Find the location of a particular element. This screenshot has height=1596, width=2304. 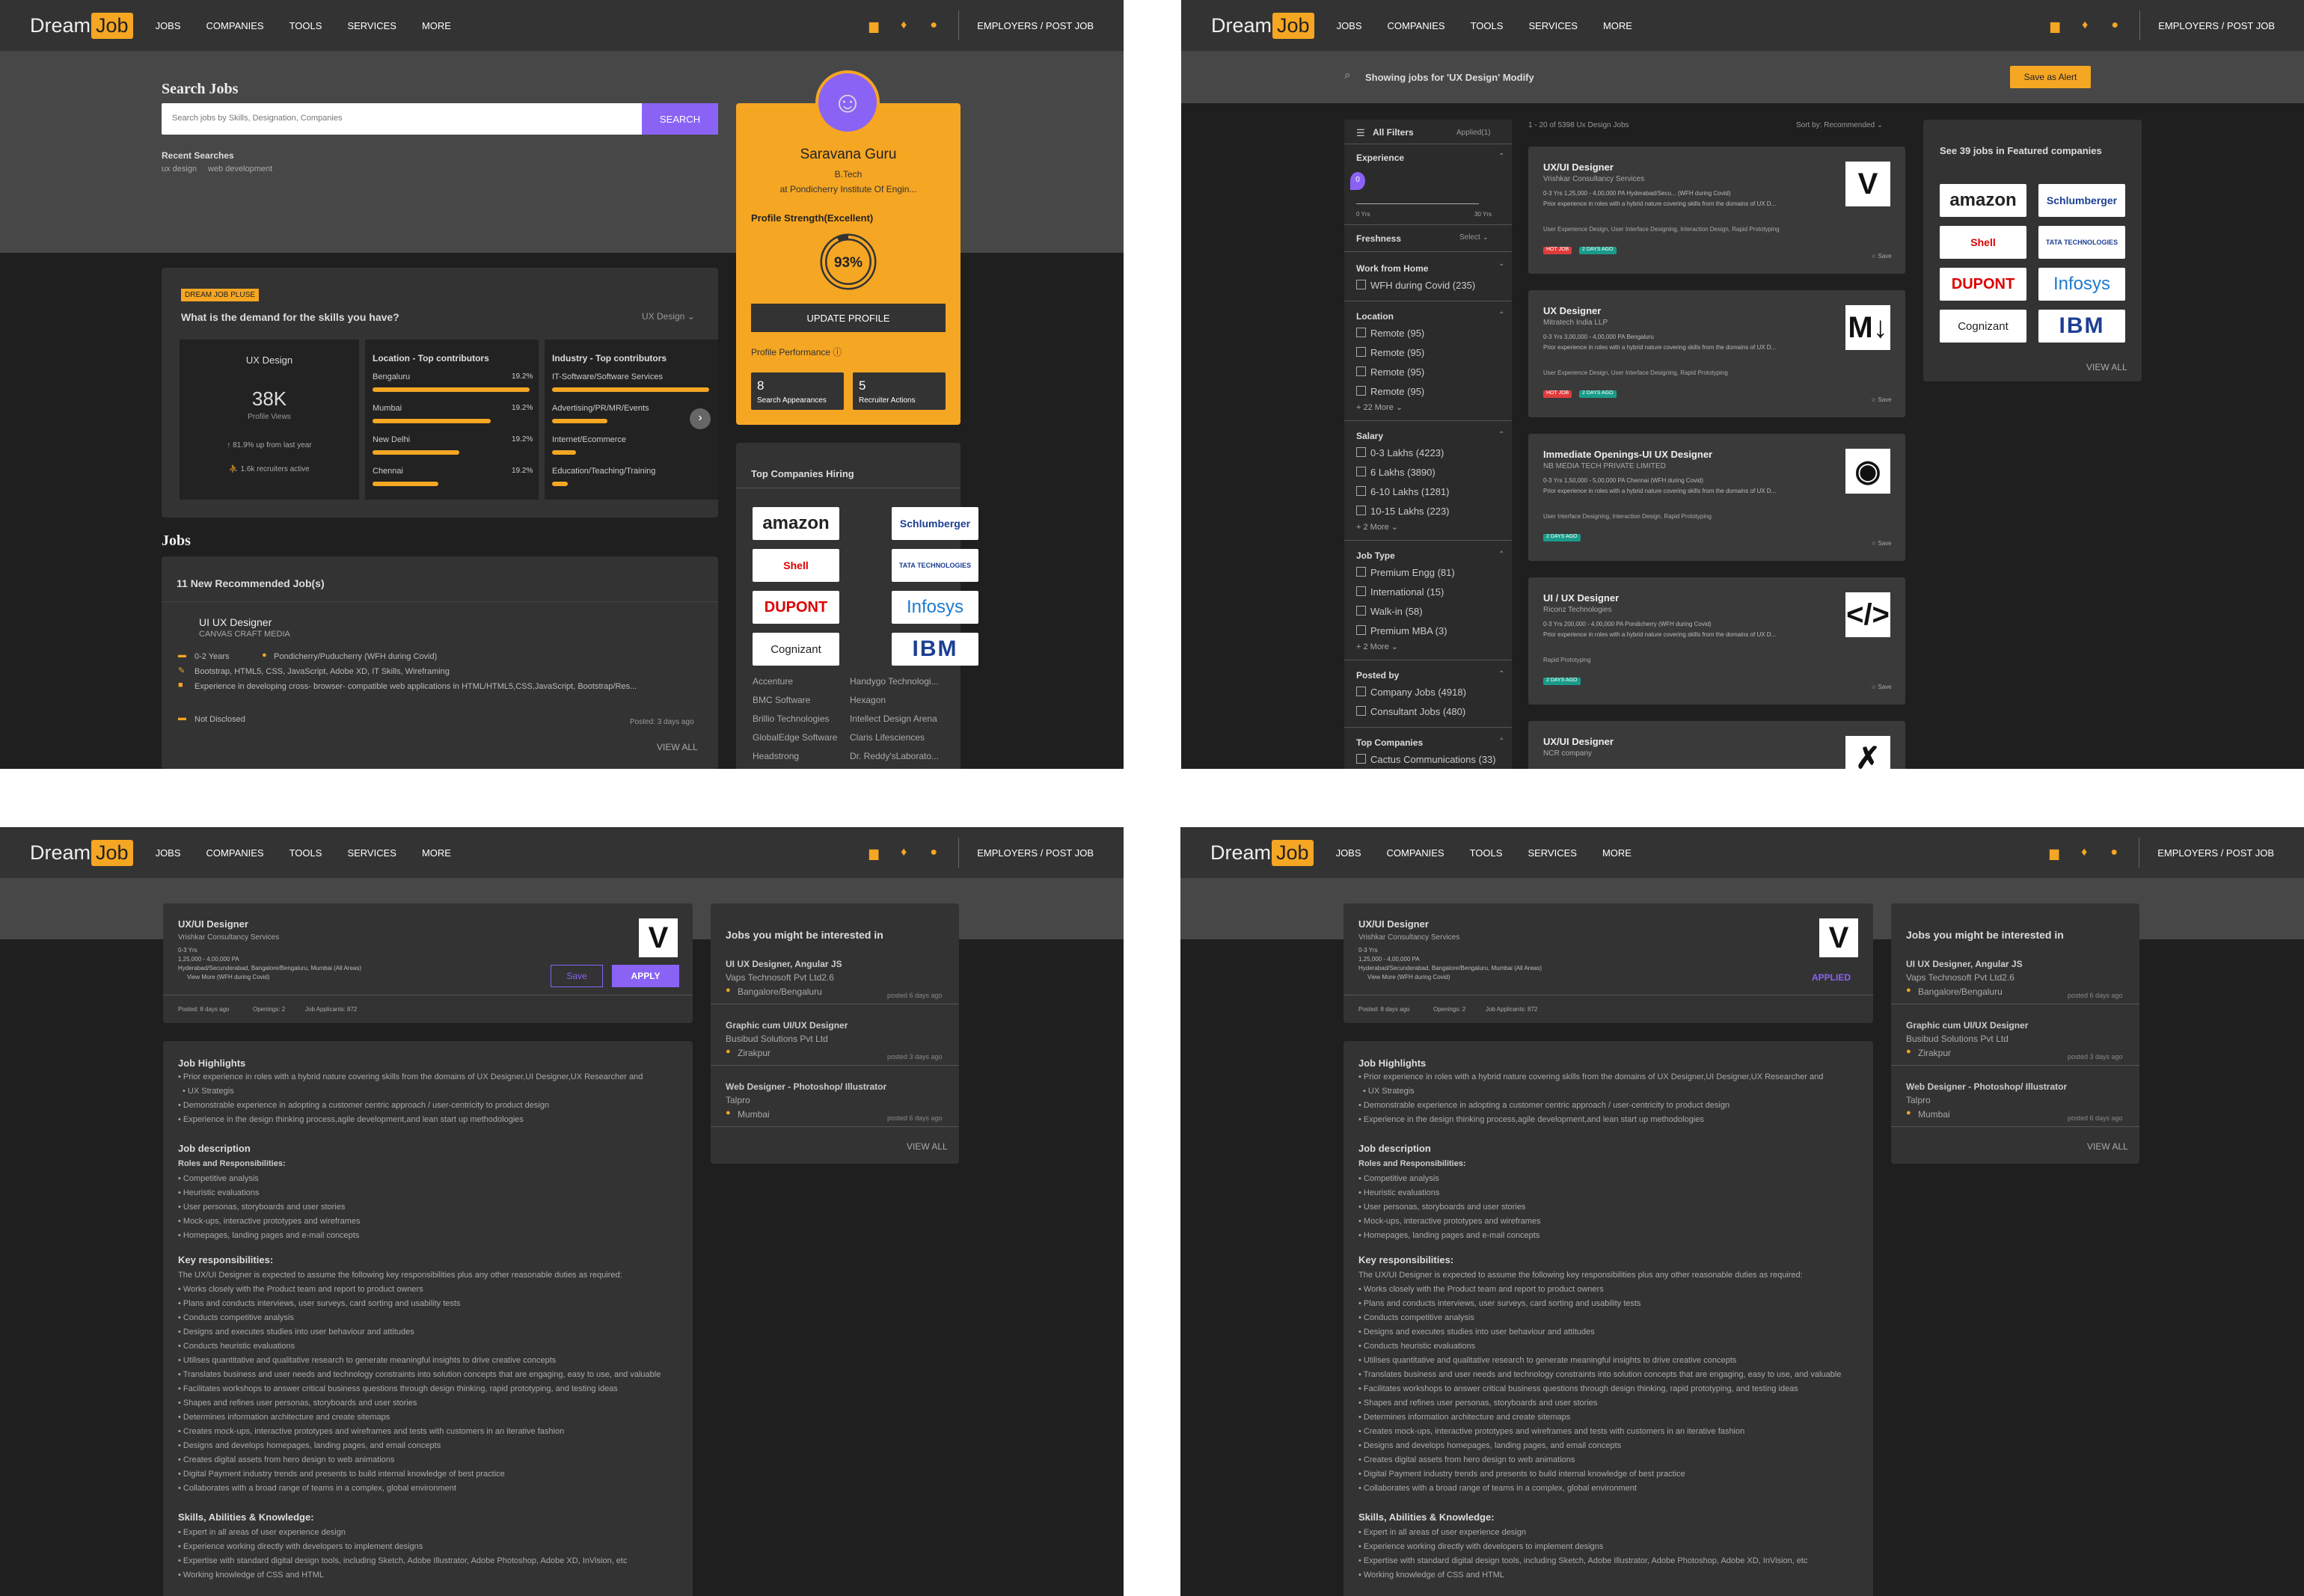

filter-checkbox: Premium MBA (3) is located at coordinates (1401, 630).